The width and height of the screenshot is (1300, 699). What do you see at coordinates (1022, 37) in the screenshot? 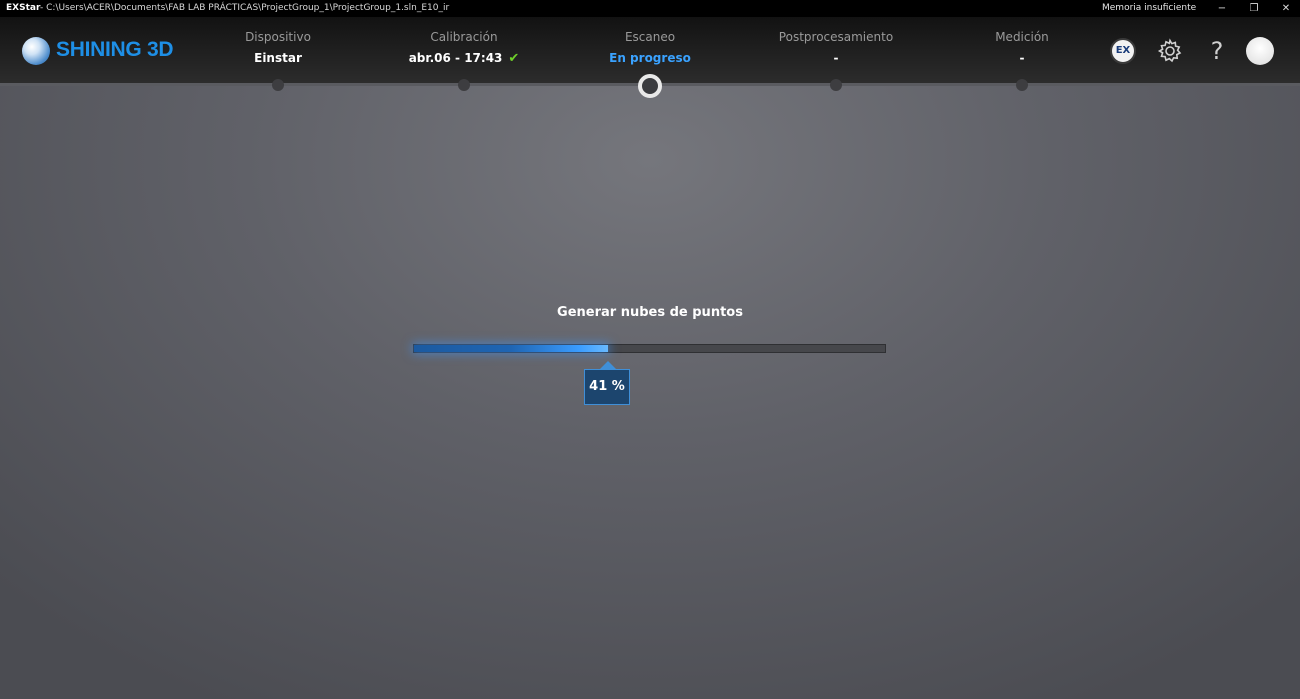
I see `step-label: Medición` at bounding box center [1022, 37].